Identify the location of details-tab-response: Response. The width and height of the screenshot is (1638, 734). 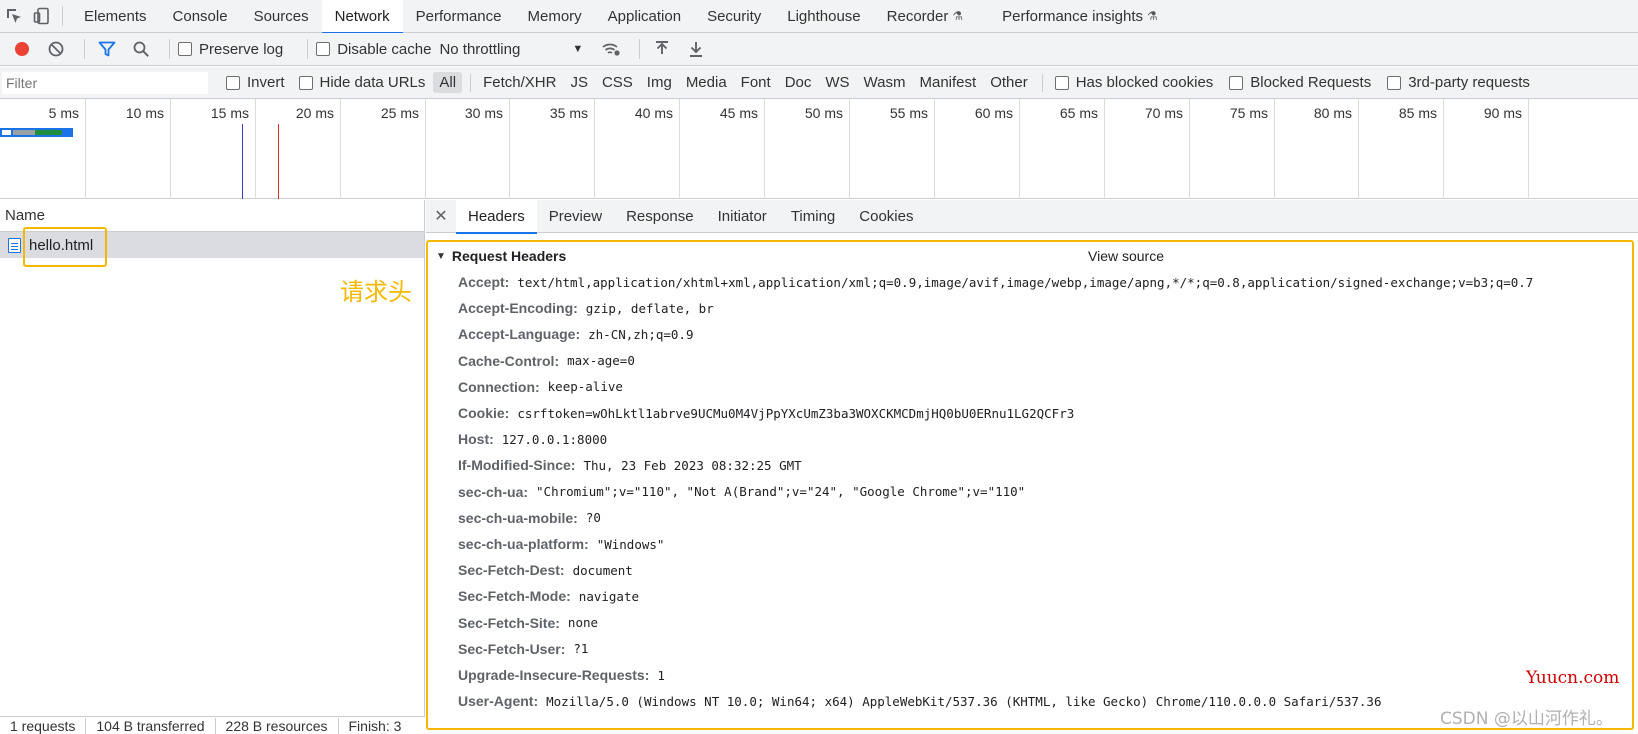
(660, 216).